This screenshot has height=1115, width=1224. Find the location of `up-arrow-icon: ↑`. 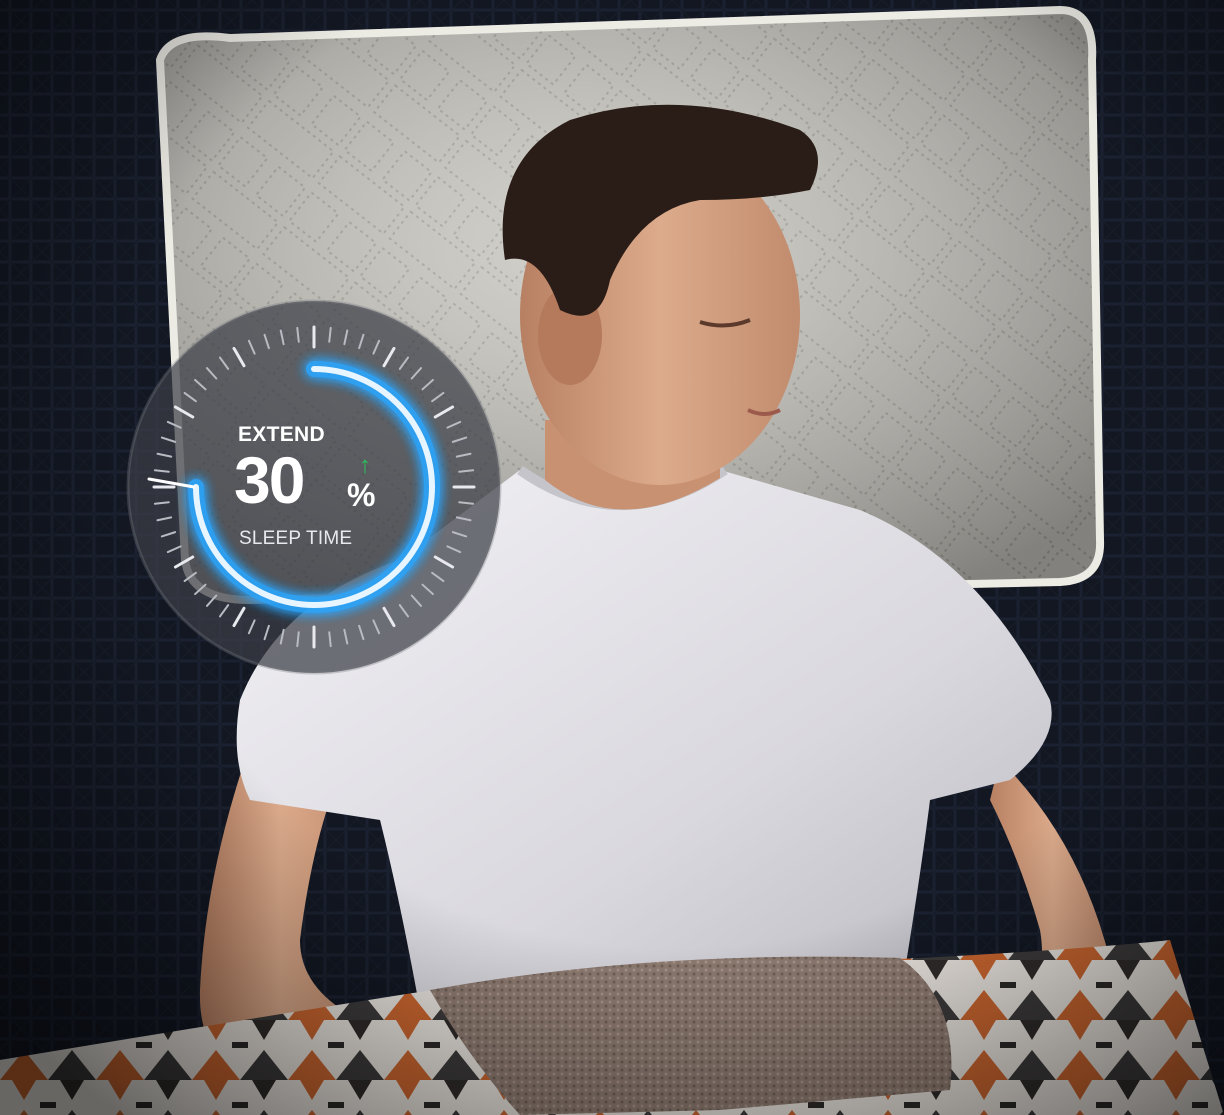

up-arrow-icon: ↑ is located at coordinates (365, 465).